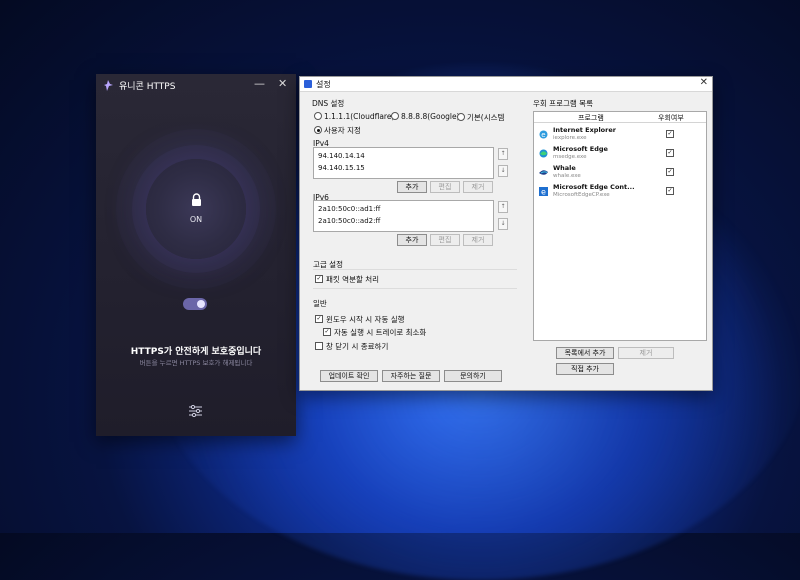 This screenshot has height=580, width=800. I want to click on program-exe: MicrosoftEdgeCP.exe, so click(581, 195).